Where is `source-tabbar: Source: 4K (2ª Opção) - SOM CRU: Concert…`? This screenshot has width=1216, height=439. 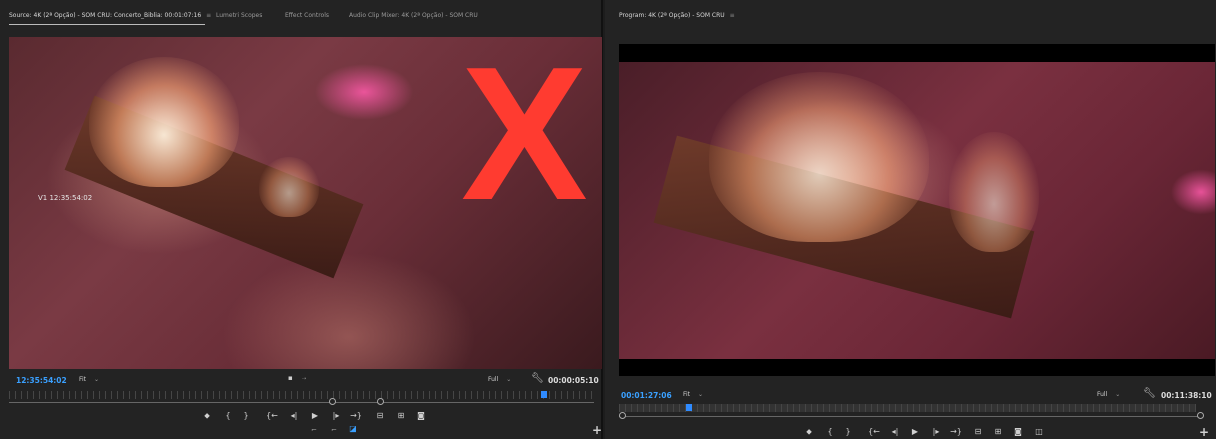
source-tabbar: Source: 4K (2ª Opção) - SOM CRU: Concert… is located at coordinates (300, 18).